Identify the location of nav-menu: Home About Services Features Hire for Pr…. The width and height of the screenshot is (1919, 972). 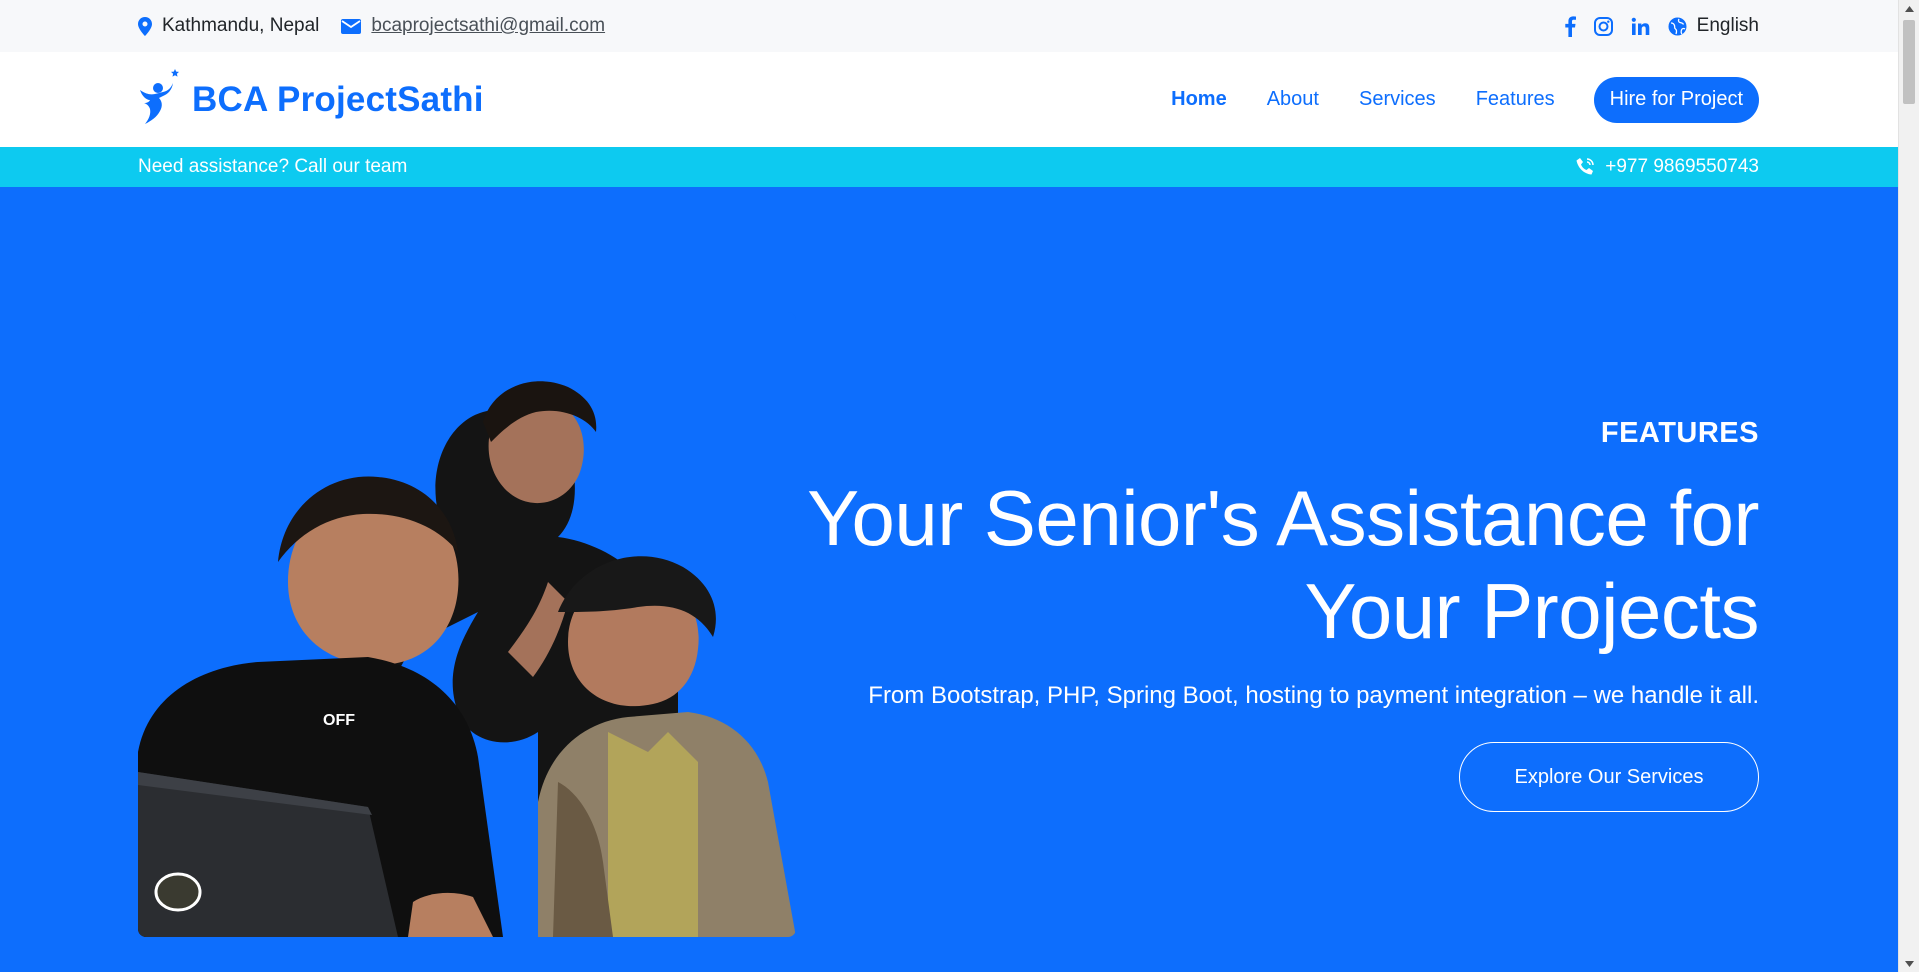
(1445, 99).